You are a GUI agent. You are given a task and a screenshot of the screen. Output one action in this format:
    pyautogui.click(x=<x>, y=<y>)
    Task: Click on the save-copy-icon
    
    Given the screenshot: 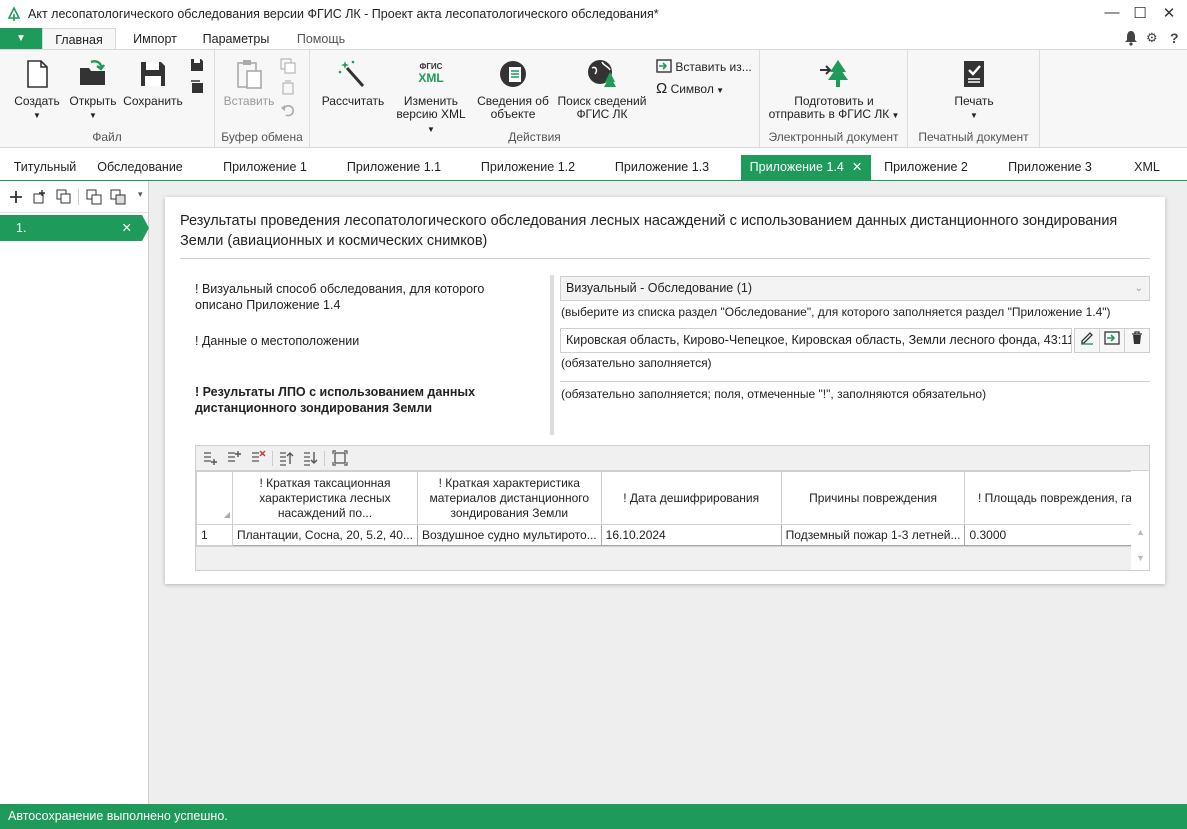 What is the action you would take?
    pyautogui.click(x=197, y=89)
    